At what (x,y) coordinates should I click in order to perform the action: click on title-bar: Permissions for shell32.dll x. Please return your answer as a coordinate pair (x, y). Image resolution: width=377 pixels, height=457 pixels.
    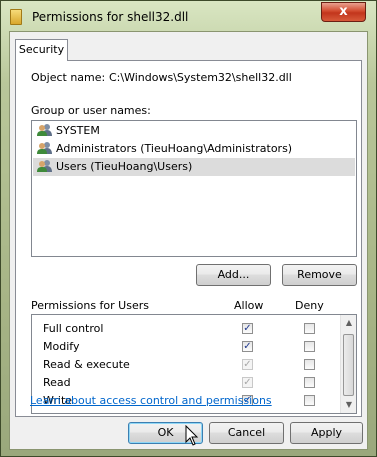
    Looking at the image, I should click on (188, 17).